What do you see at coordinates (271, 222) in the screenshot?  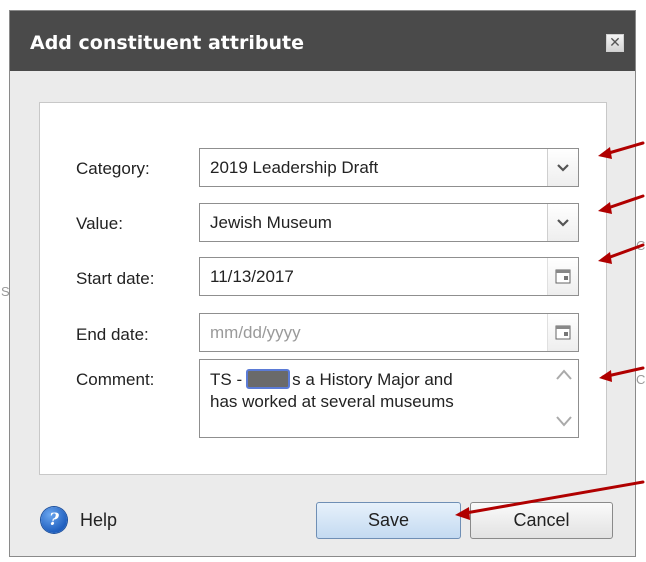 I see `value-value: Jewish Museum` at bounding box center [271, 222].